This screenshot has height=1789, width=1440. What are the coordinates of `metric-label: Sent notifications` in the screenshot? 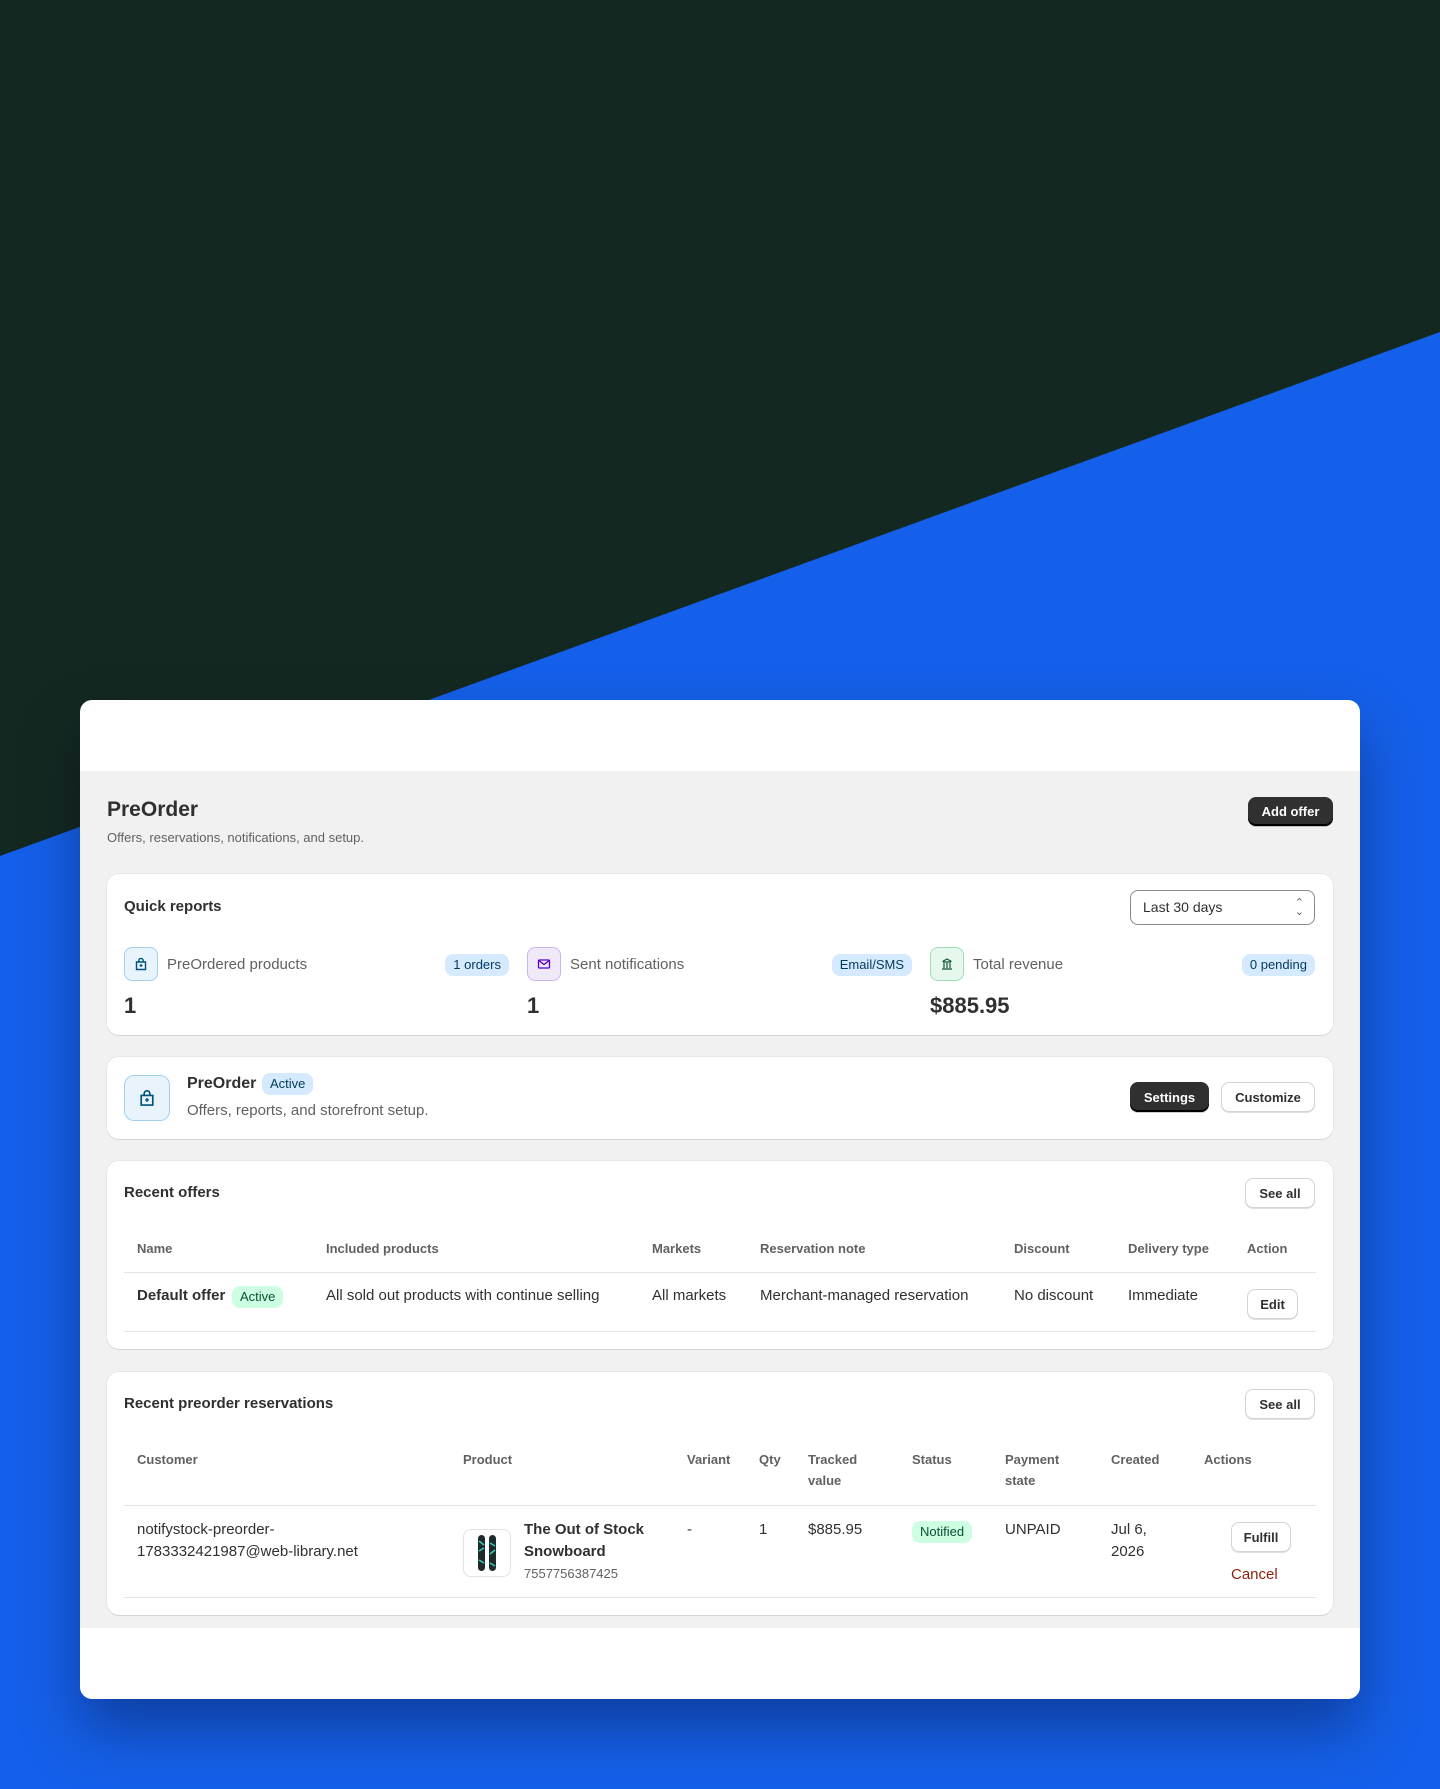 It's located at (627, 964).